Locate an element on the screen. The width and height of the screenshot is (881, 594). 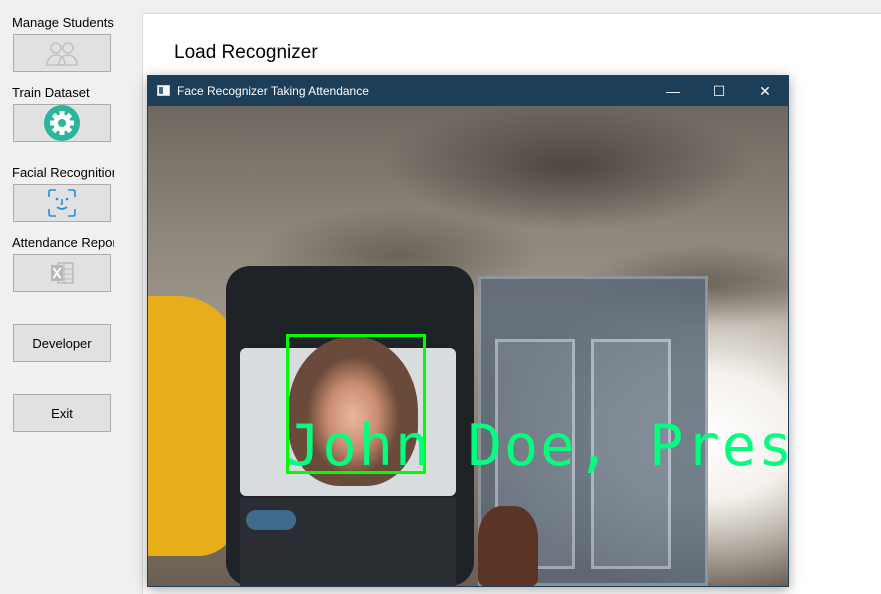
excel-icon is located at coordinates (62, 273).